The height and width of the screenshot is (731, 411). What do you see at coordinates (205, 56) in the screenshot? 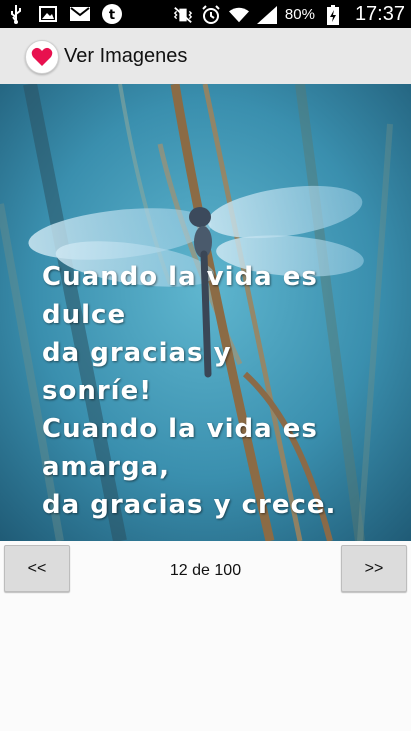
I see `action-bar: Ver Imagenes` at bounding box center [205, 56].